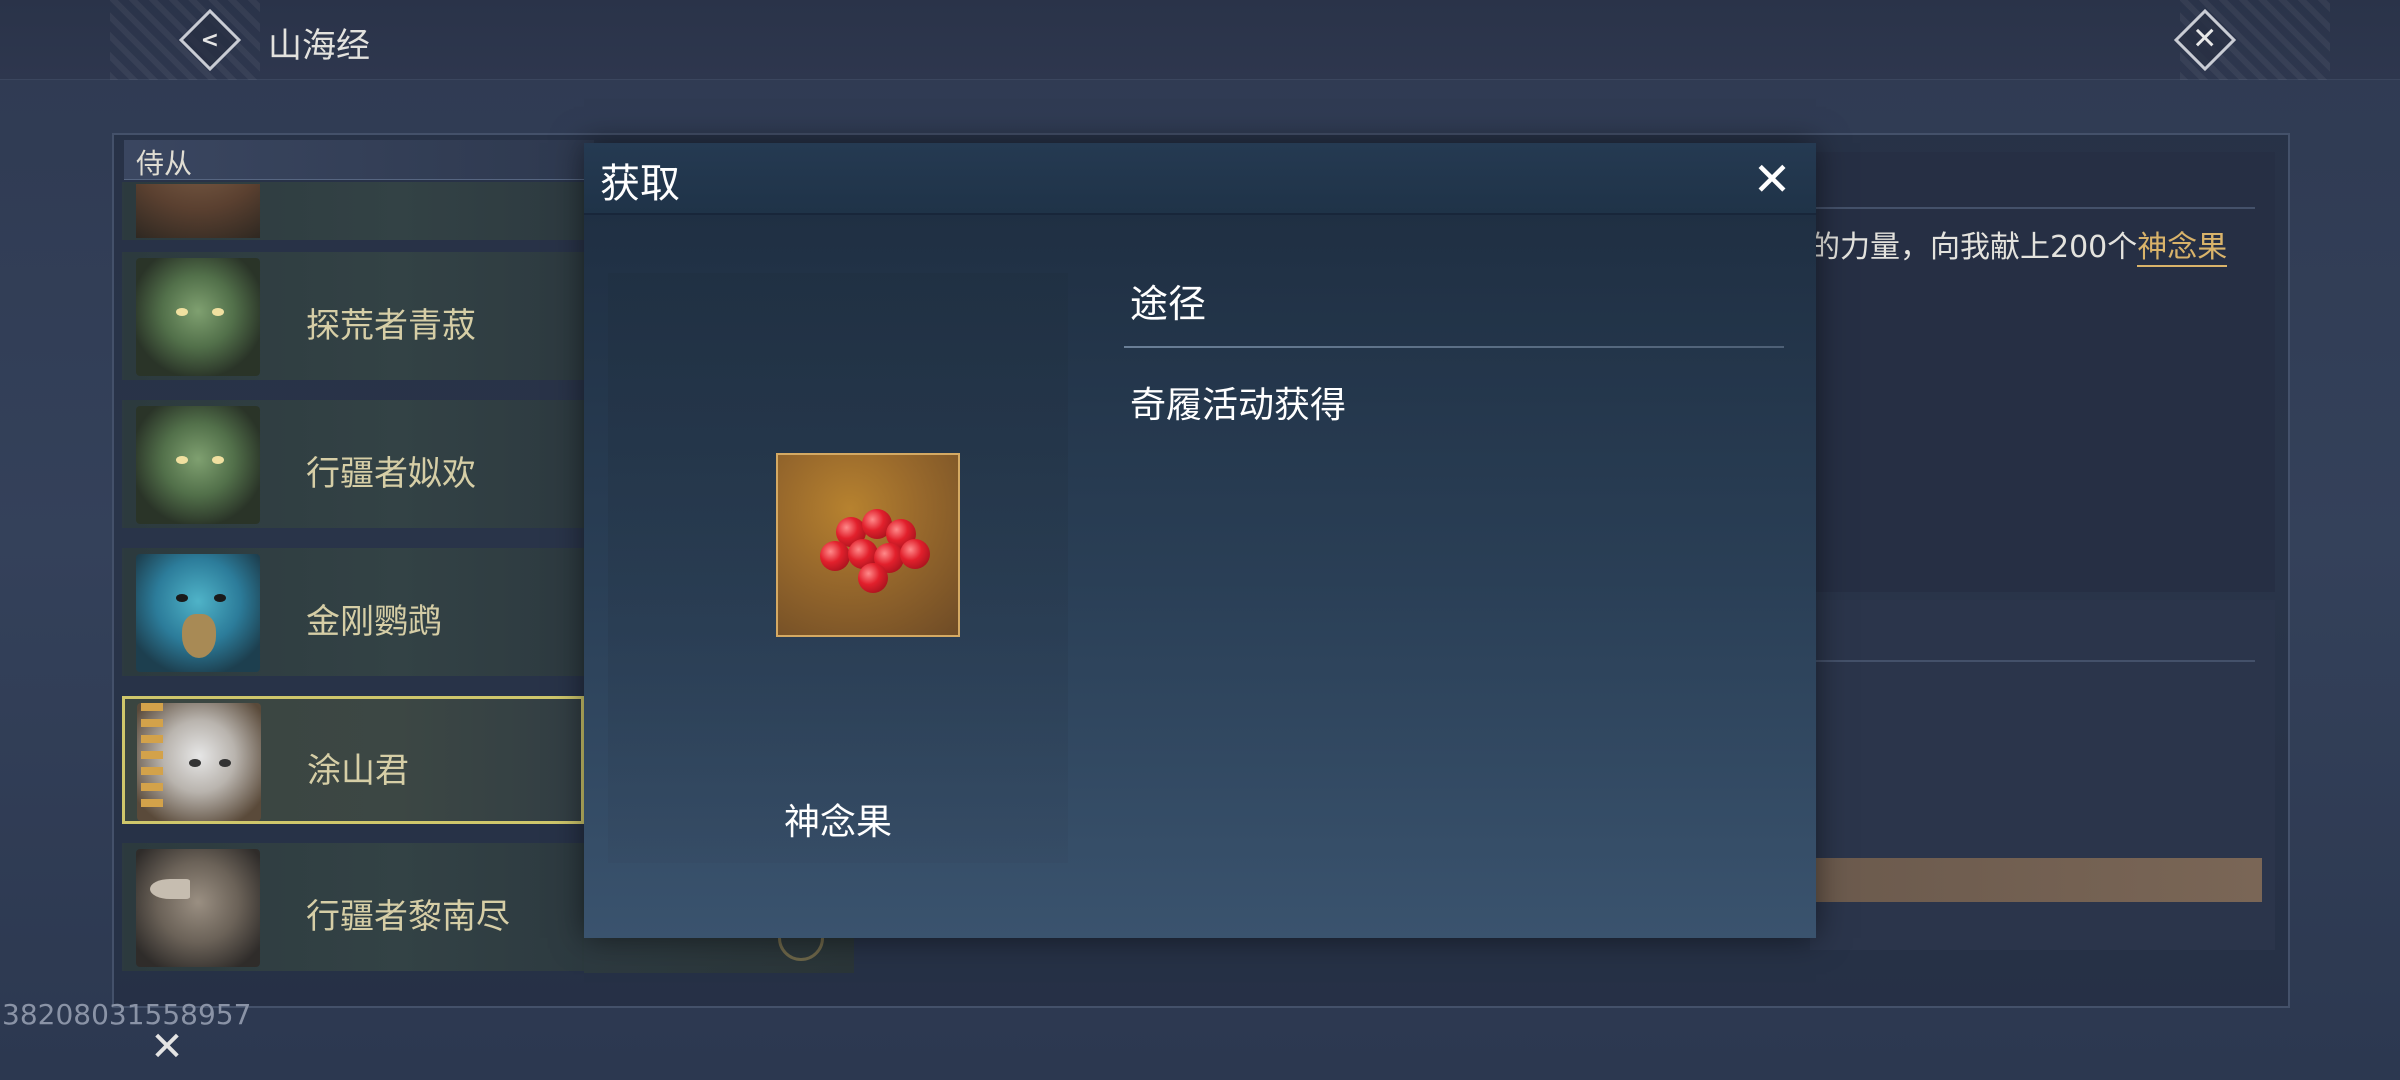 This screenshot has height=1080, width=2400. Describe the element at coordinates (198, 908) in the screenshot. I see `rhino-portrait` at that location.